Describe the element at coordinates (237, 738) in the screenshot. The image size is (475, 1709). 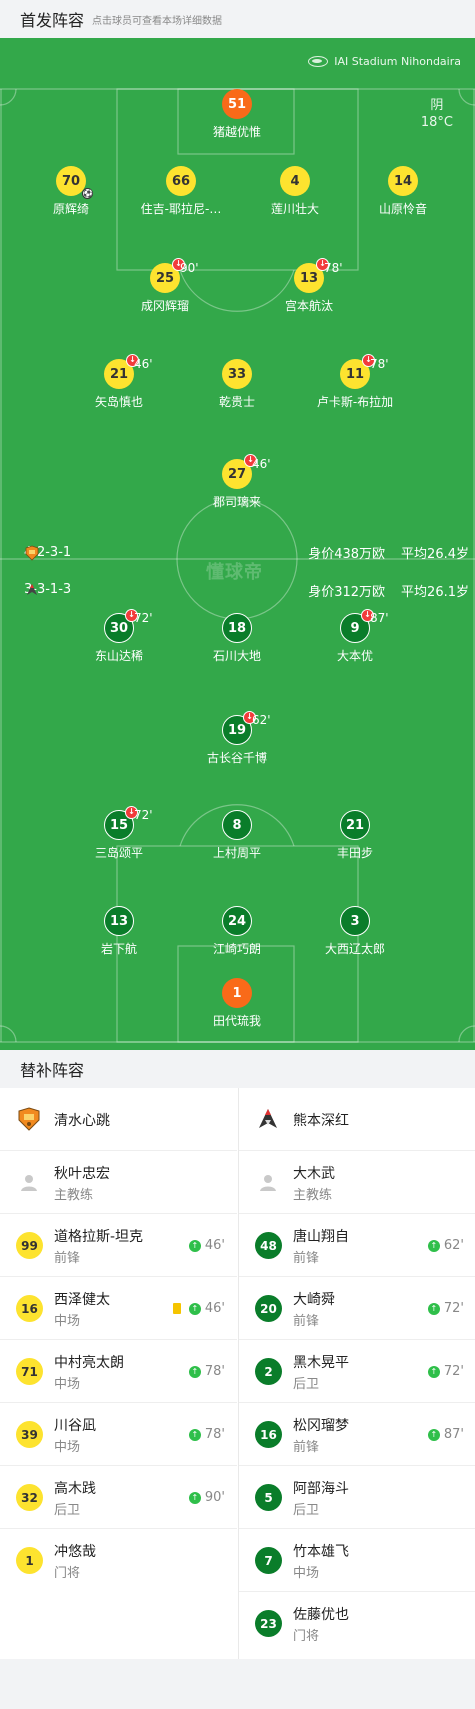
I see `away-player: 19 ↓ 62' 古长谷千博` at that location.